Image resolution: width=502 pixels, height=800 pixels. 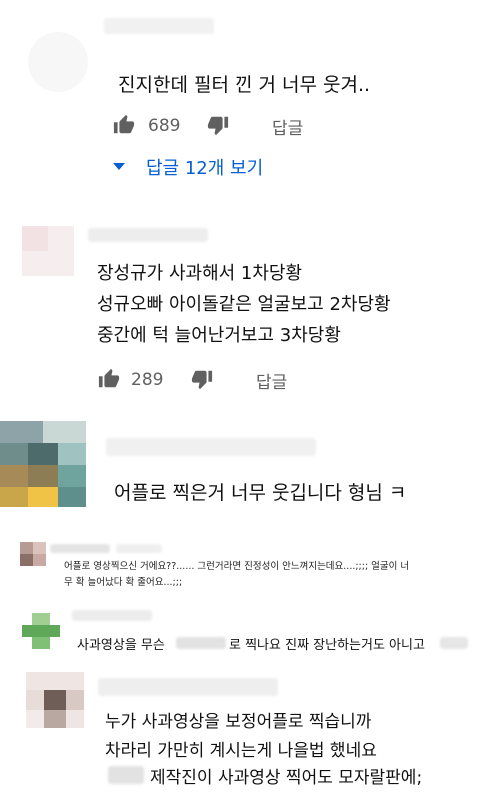 I want to click on author-meta-redacted, so click(x=139, y=548).